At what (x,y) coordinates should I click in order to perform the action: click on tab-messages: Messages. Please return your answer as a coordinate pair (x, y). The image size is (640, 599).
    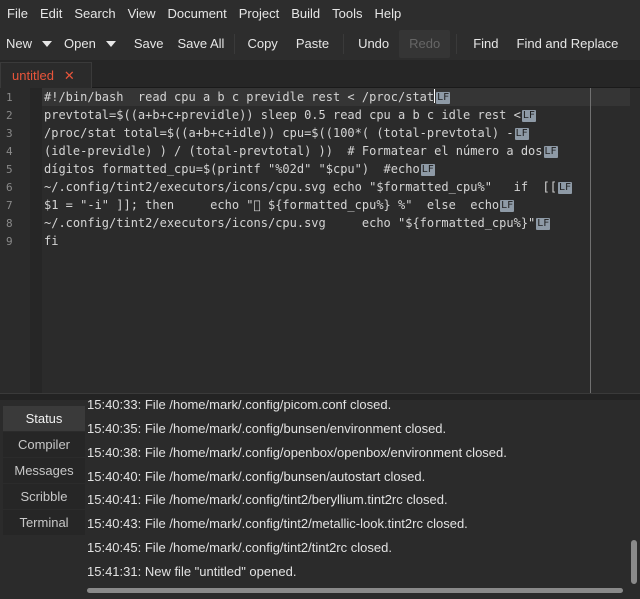
    Looking at the image, I should click on (44, 470).